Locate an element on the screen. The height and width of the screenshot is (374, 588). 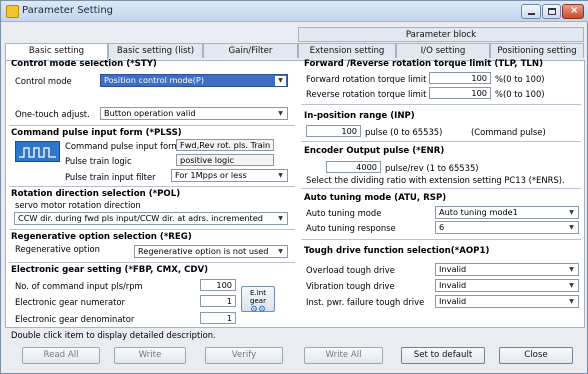
tab-basic-setting-list: Basic setting (list) is located at coordinates (155, 50).